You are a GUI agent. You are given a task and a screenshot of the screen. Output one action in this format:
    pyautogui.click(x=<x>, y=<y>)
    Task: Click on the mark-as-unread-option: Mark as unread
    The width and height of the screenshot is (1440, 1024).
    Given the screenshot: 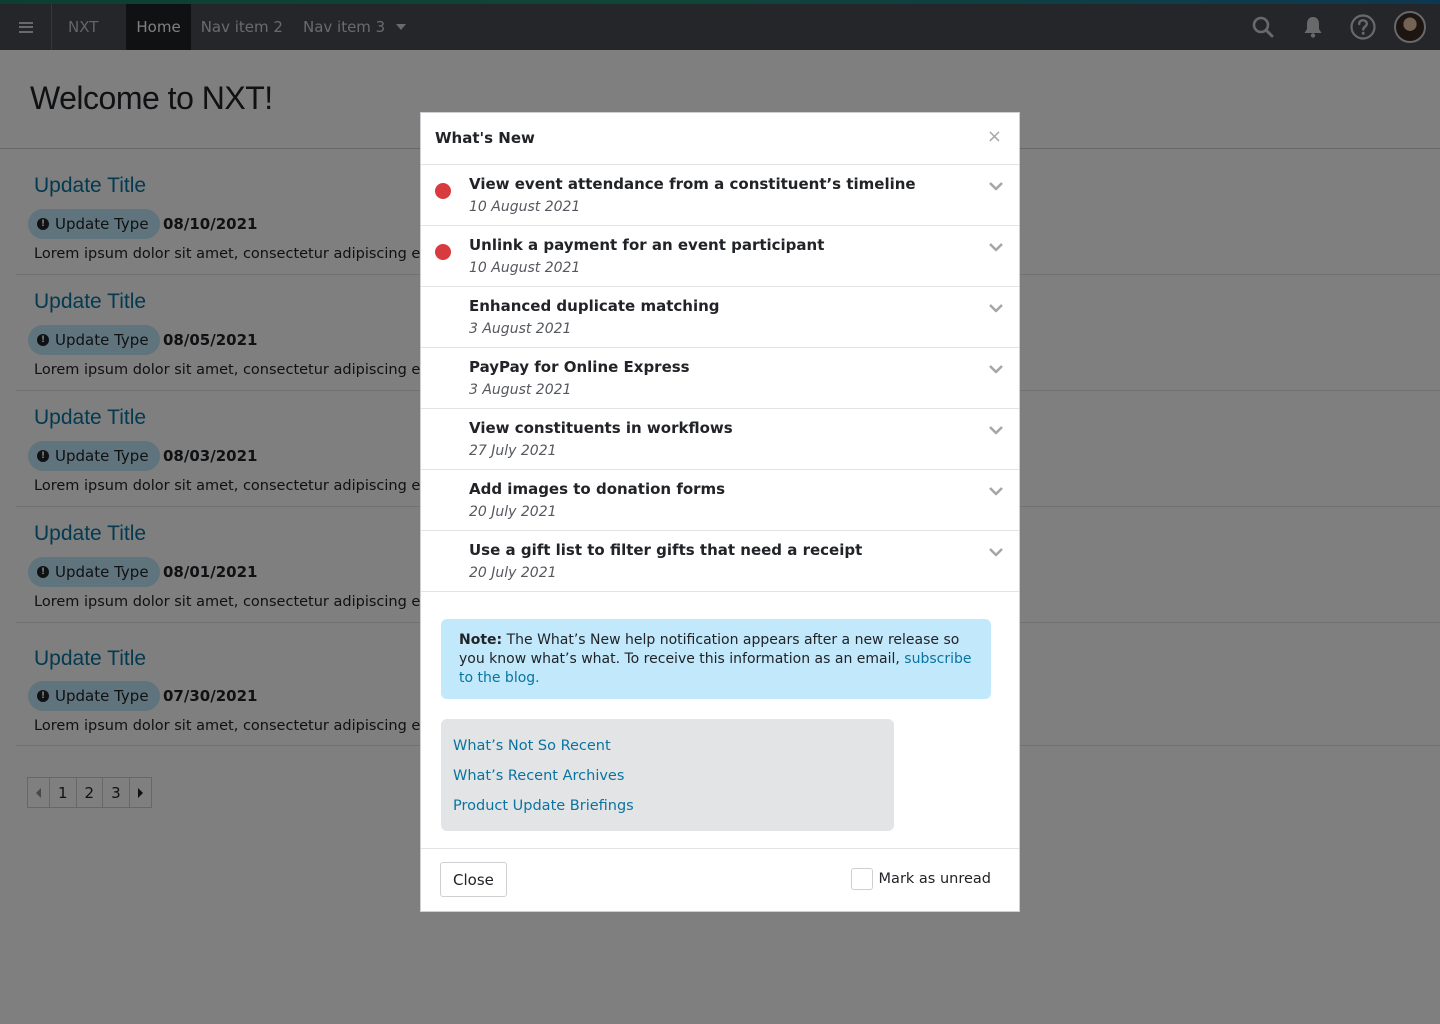 What is the action you would take?
    pyautogui.click(x=920, y=879)
    